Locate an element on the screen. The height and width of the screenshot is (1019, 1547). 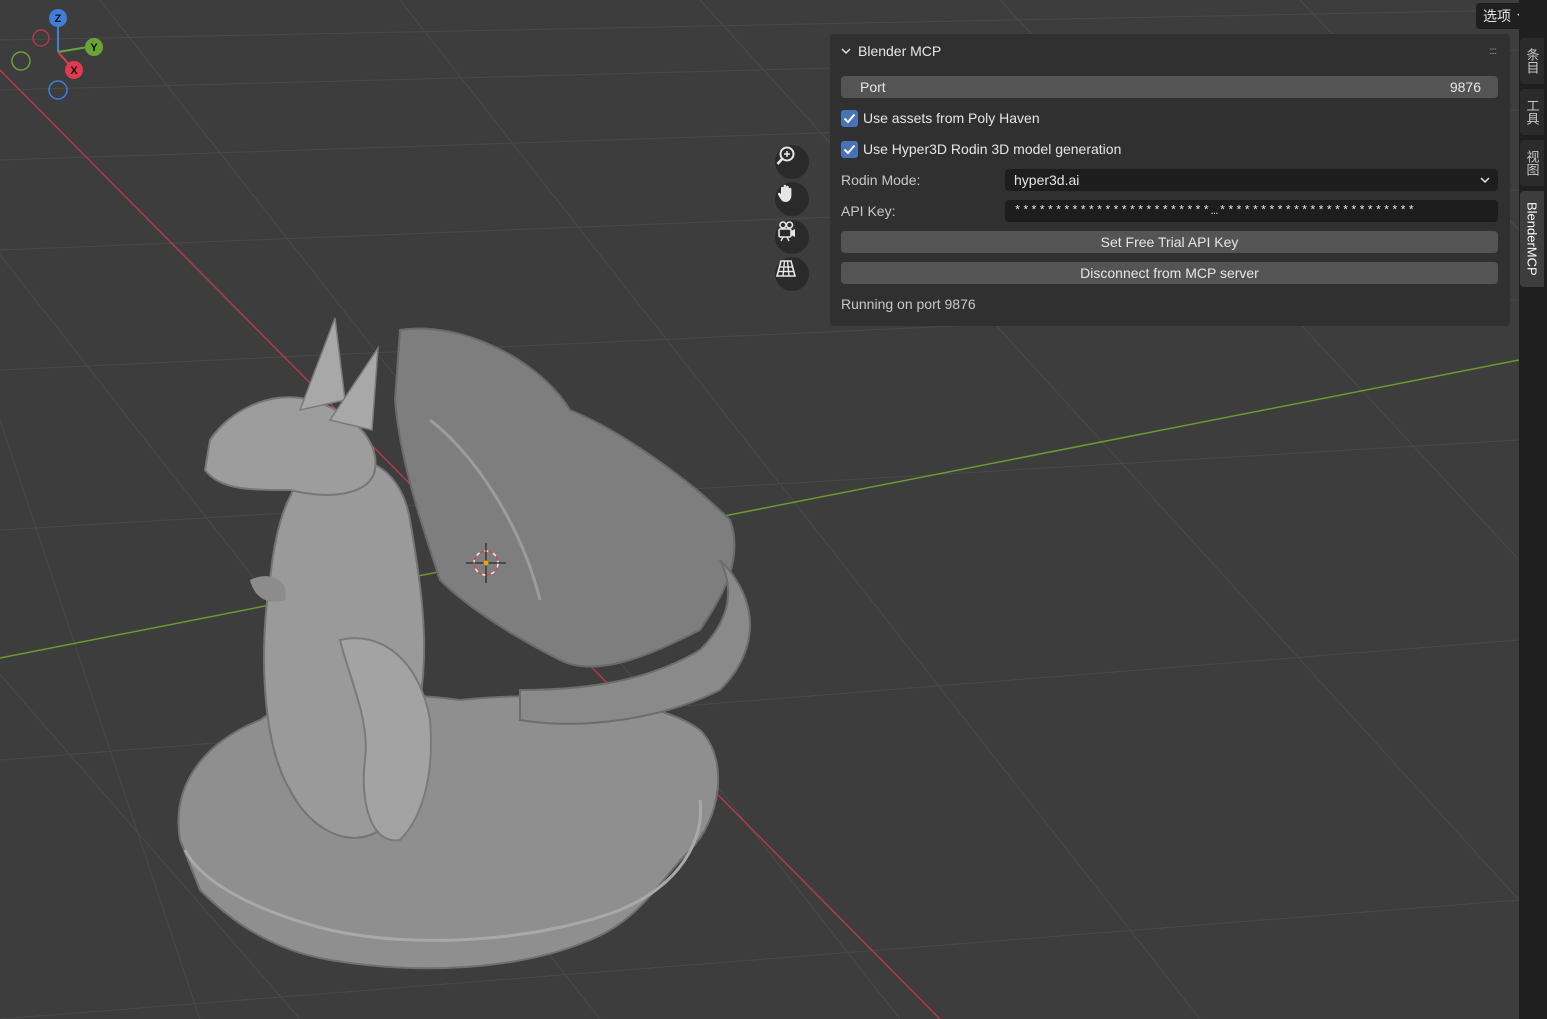
tab-blendermcp-label: BlenderMCP is located at coordinates (1532, 239).